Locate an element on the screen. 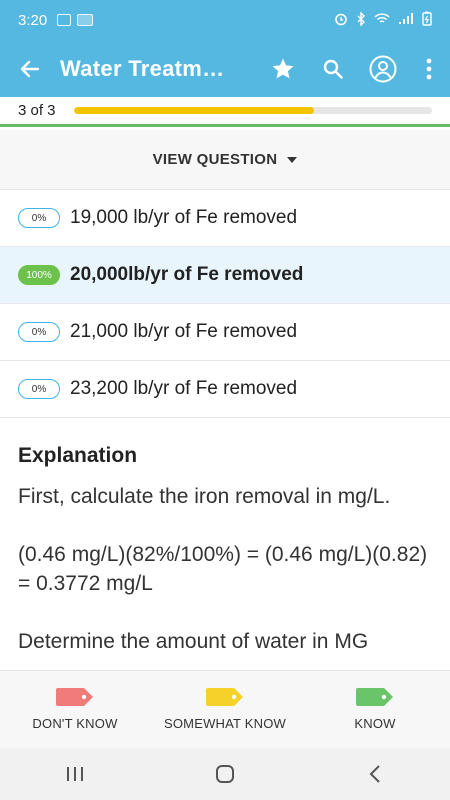 The height and width of the screenshot is (800, 450). answer-option: 0% 23,200 lb/yr of Fe removed is located at coordinates (225, 389).